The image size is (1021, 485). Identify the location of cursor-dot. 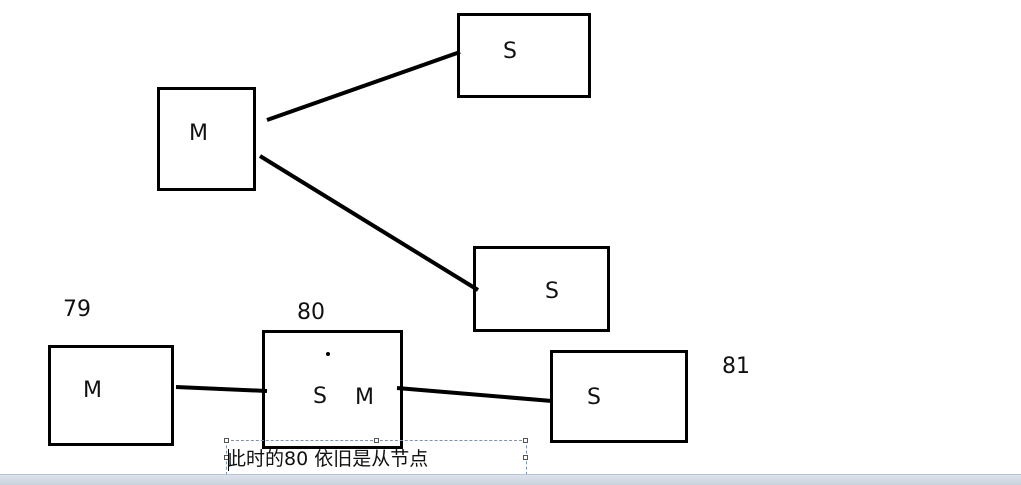
(328, 354).